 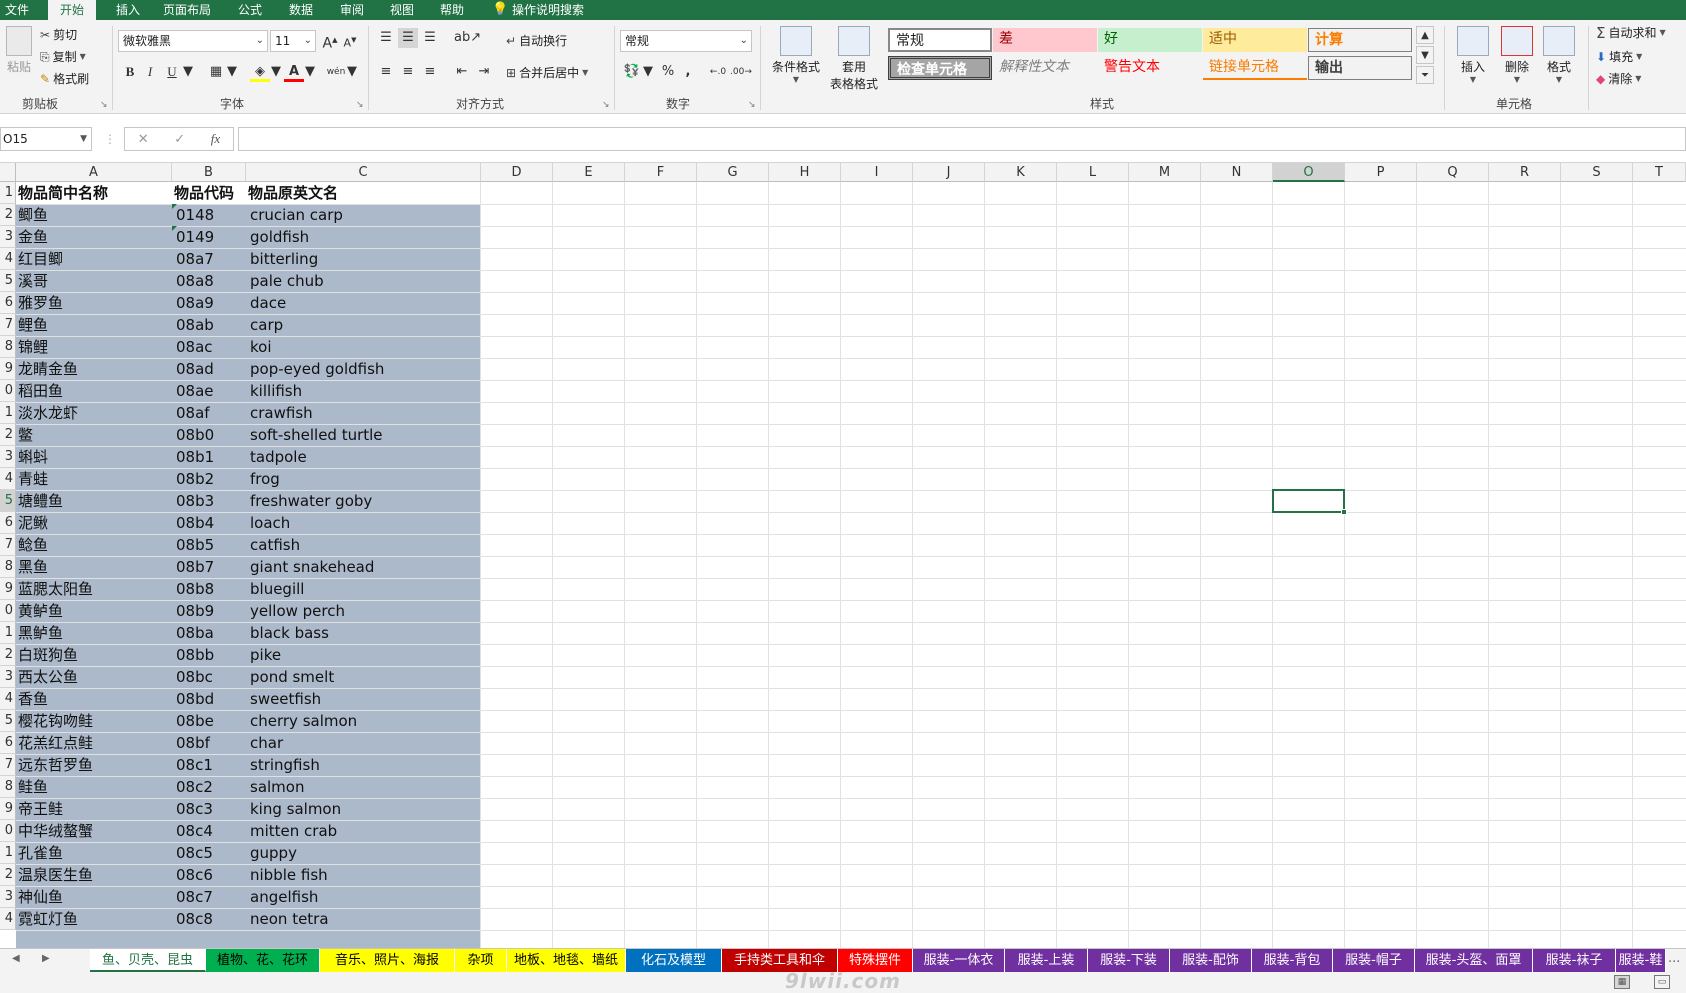 What do you see at coordinates (363, 545) in the screenshot?
I see `table-cell-C: catfish` at bounding box center [363, 545].